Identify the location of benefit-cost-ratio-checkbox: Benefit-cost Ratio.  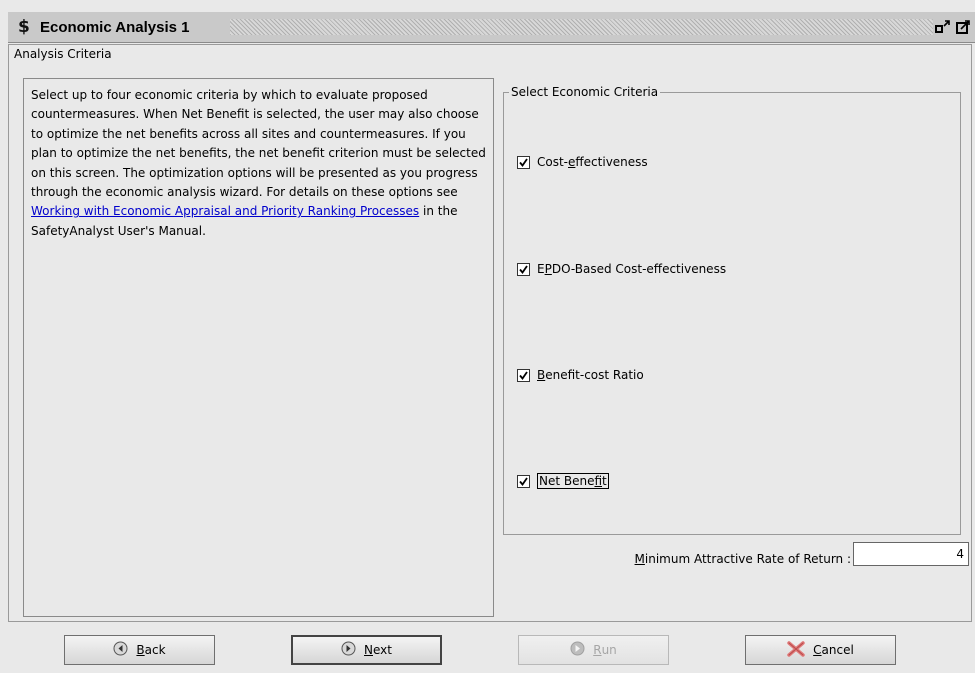
(580, 375).